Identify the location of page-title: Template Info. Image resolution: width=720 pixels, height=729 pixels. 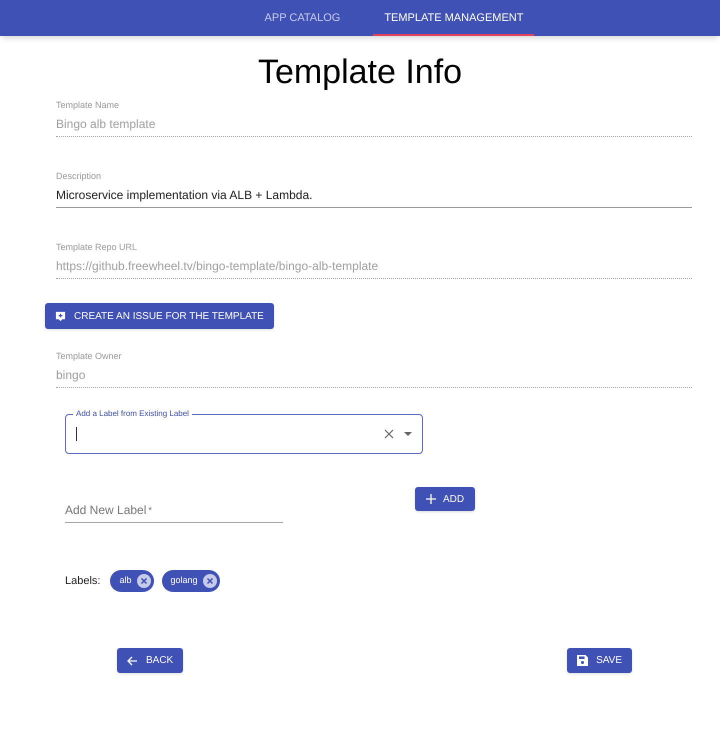
(360, 72).